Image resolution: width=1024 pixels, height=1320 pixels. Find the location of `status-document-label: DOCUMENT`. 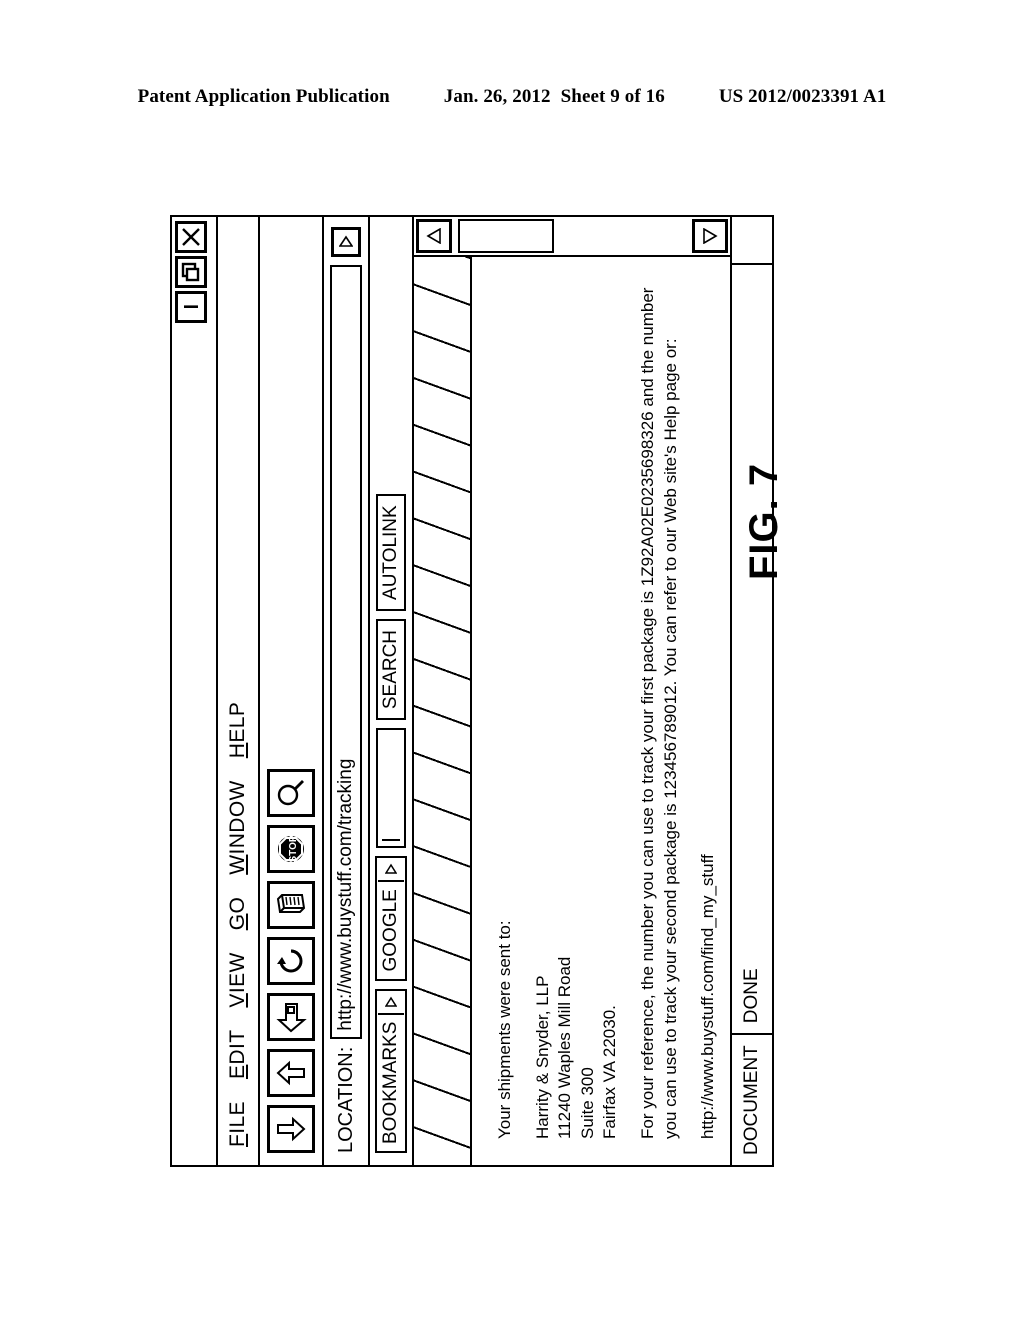

status-document-label: DOCUMENT is located at coordinates (752, 1099).